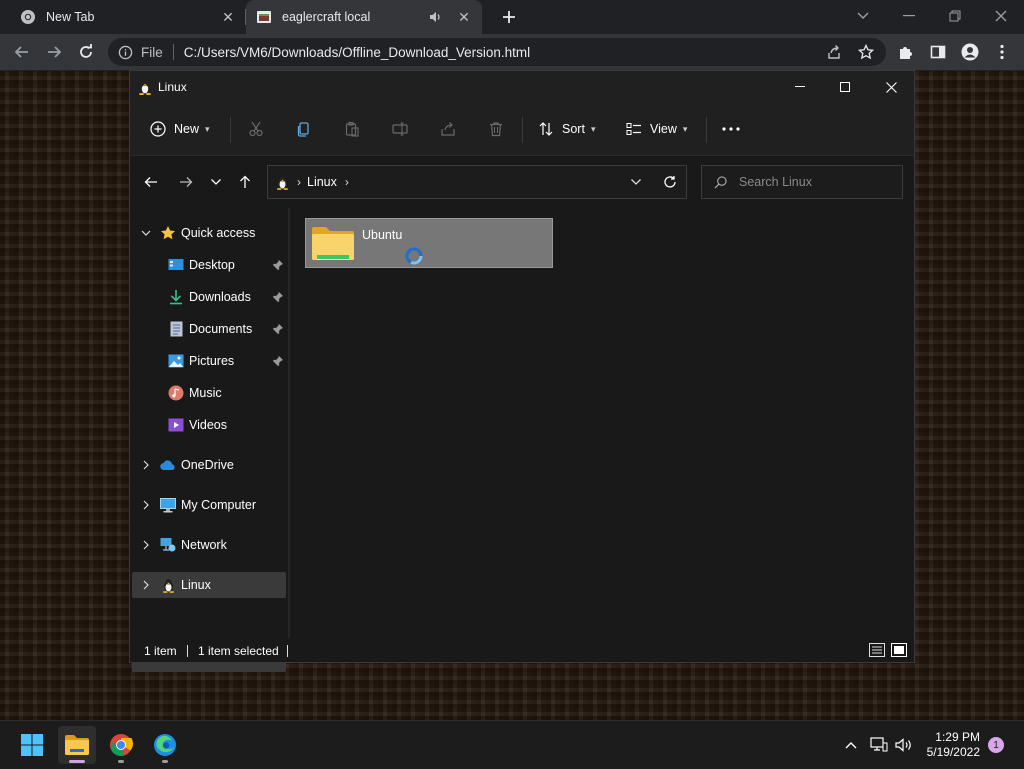  Describe the element at coordinates (216, 182) in the screenshot. I see `recent-locations-chevron-icon` at that location.